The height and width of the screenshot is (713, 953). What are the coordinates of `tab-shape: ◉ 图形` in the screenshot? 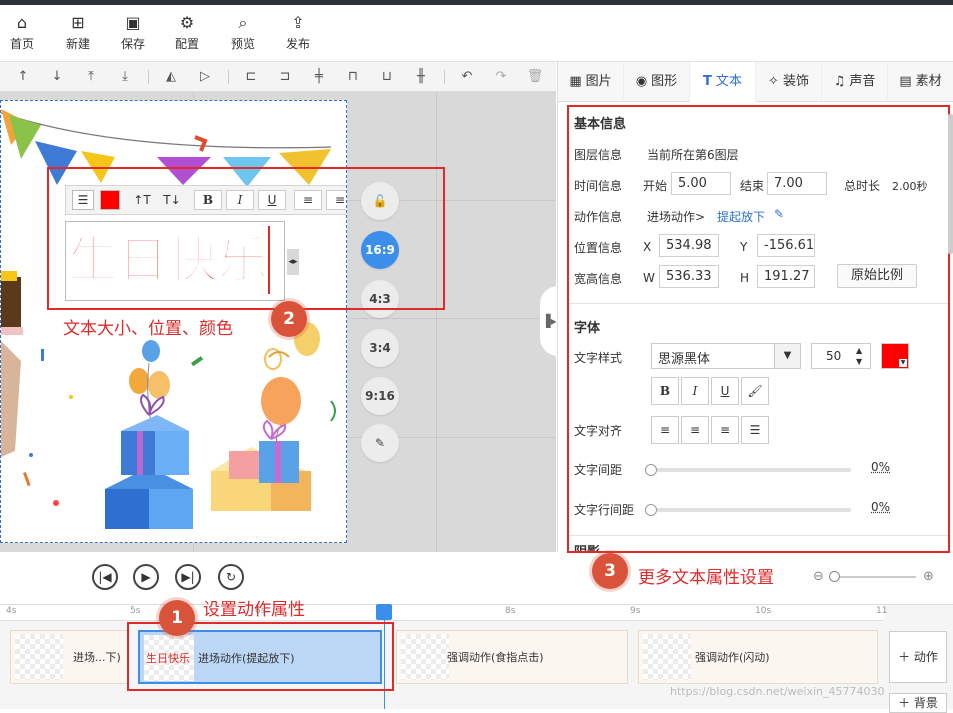 It's located at (657, 82).